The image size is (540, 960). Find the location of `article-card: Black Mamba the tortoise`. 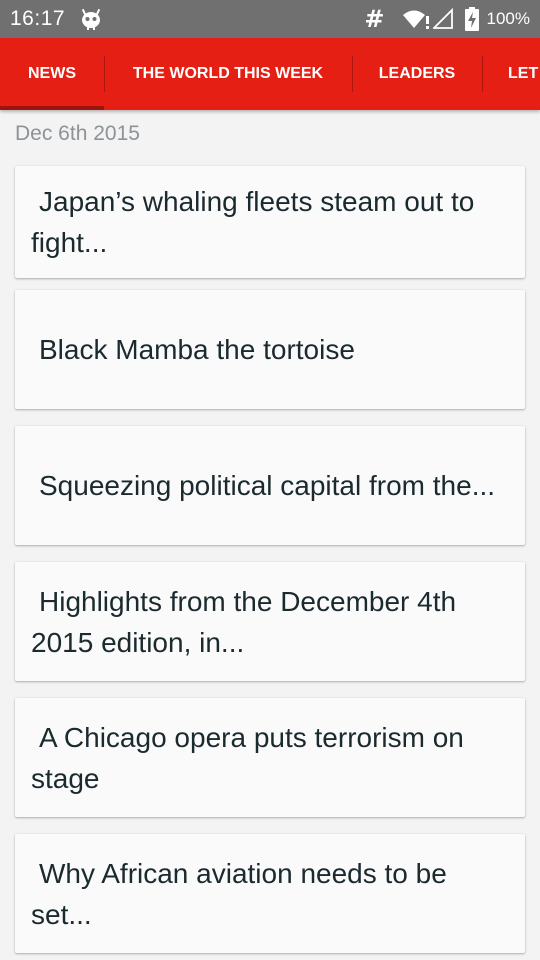

article-card: Black Mamba the tortoise is located at coordinates (270, 349).